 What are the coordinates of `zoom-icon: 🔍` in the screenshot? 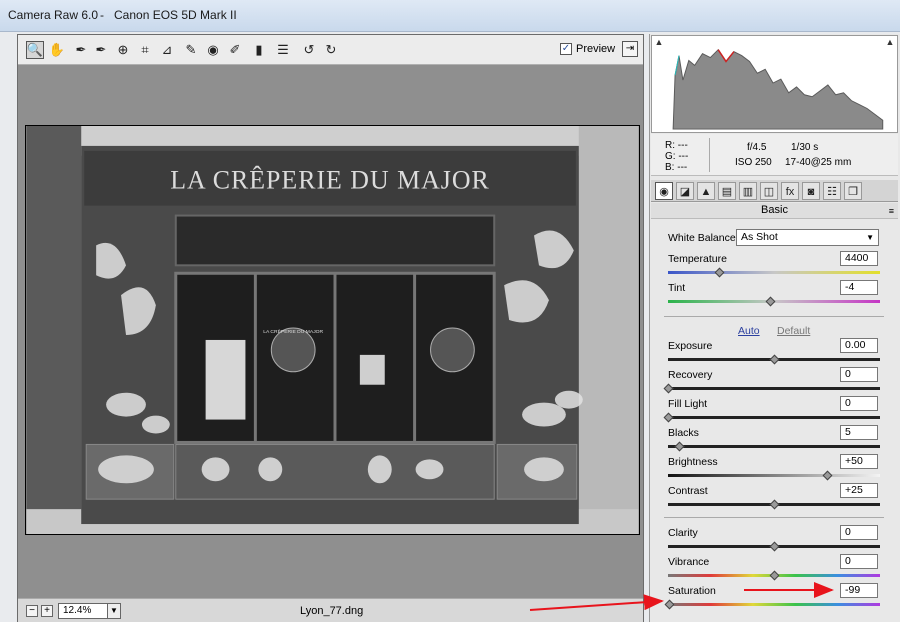 It's located at (35, 50).